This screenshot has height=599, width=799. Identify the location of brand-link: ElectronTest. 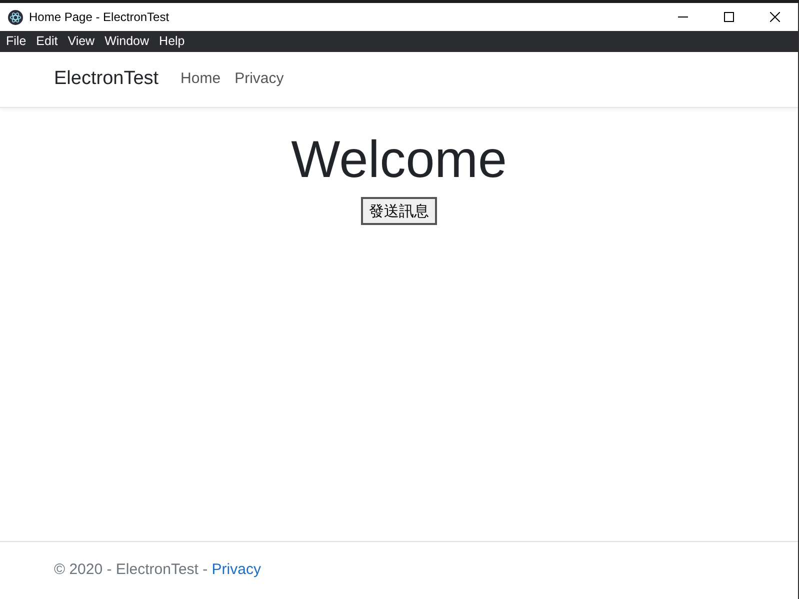
(106, 79).